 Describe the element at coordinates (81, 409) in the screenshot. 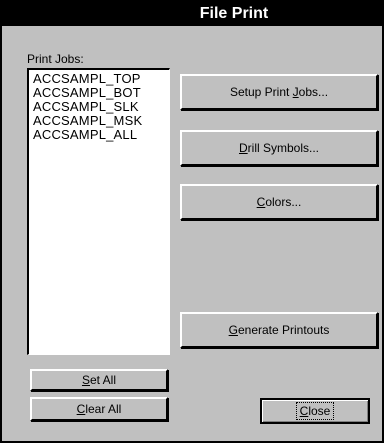

I see `accelerator-key: C` at that location.